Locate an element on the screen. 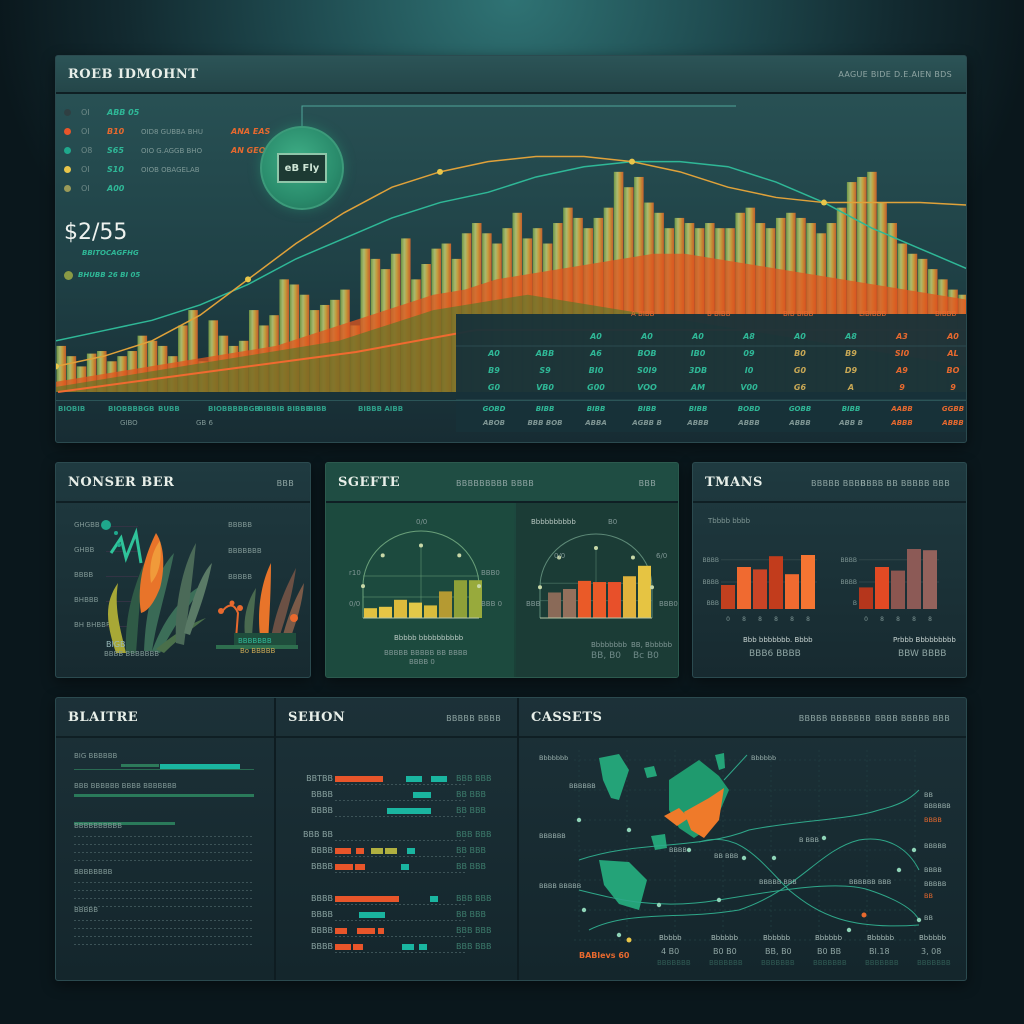 This screenshot has width=1024, height=1024. axis-label: BIBBB AIBB is located at coordinates (381, 409).